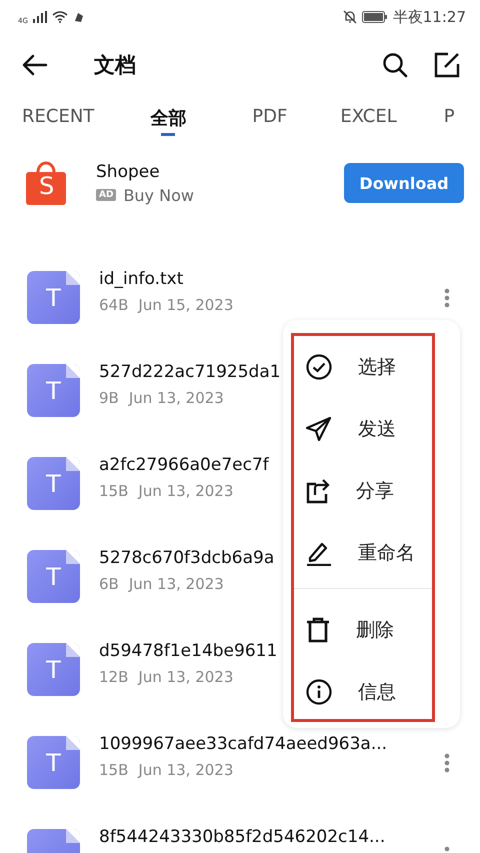 The height and width of the screenshot is (853, 480). I want to click on file-date: Jun 15, 2023, so click(186, 305).